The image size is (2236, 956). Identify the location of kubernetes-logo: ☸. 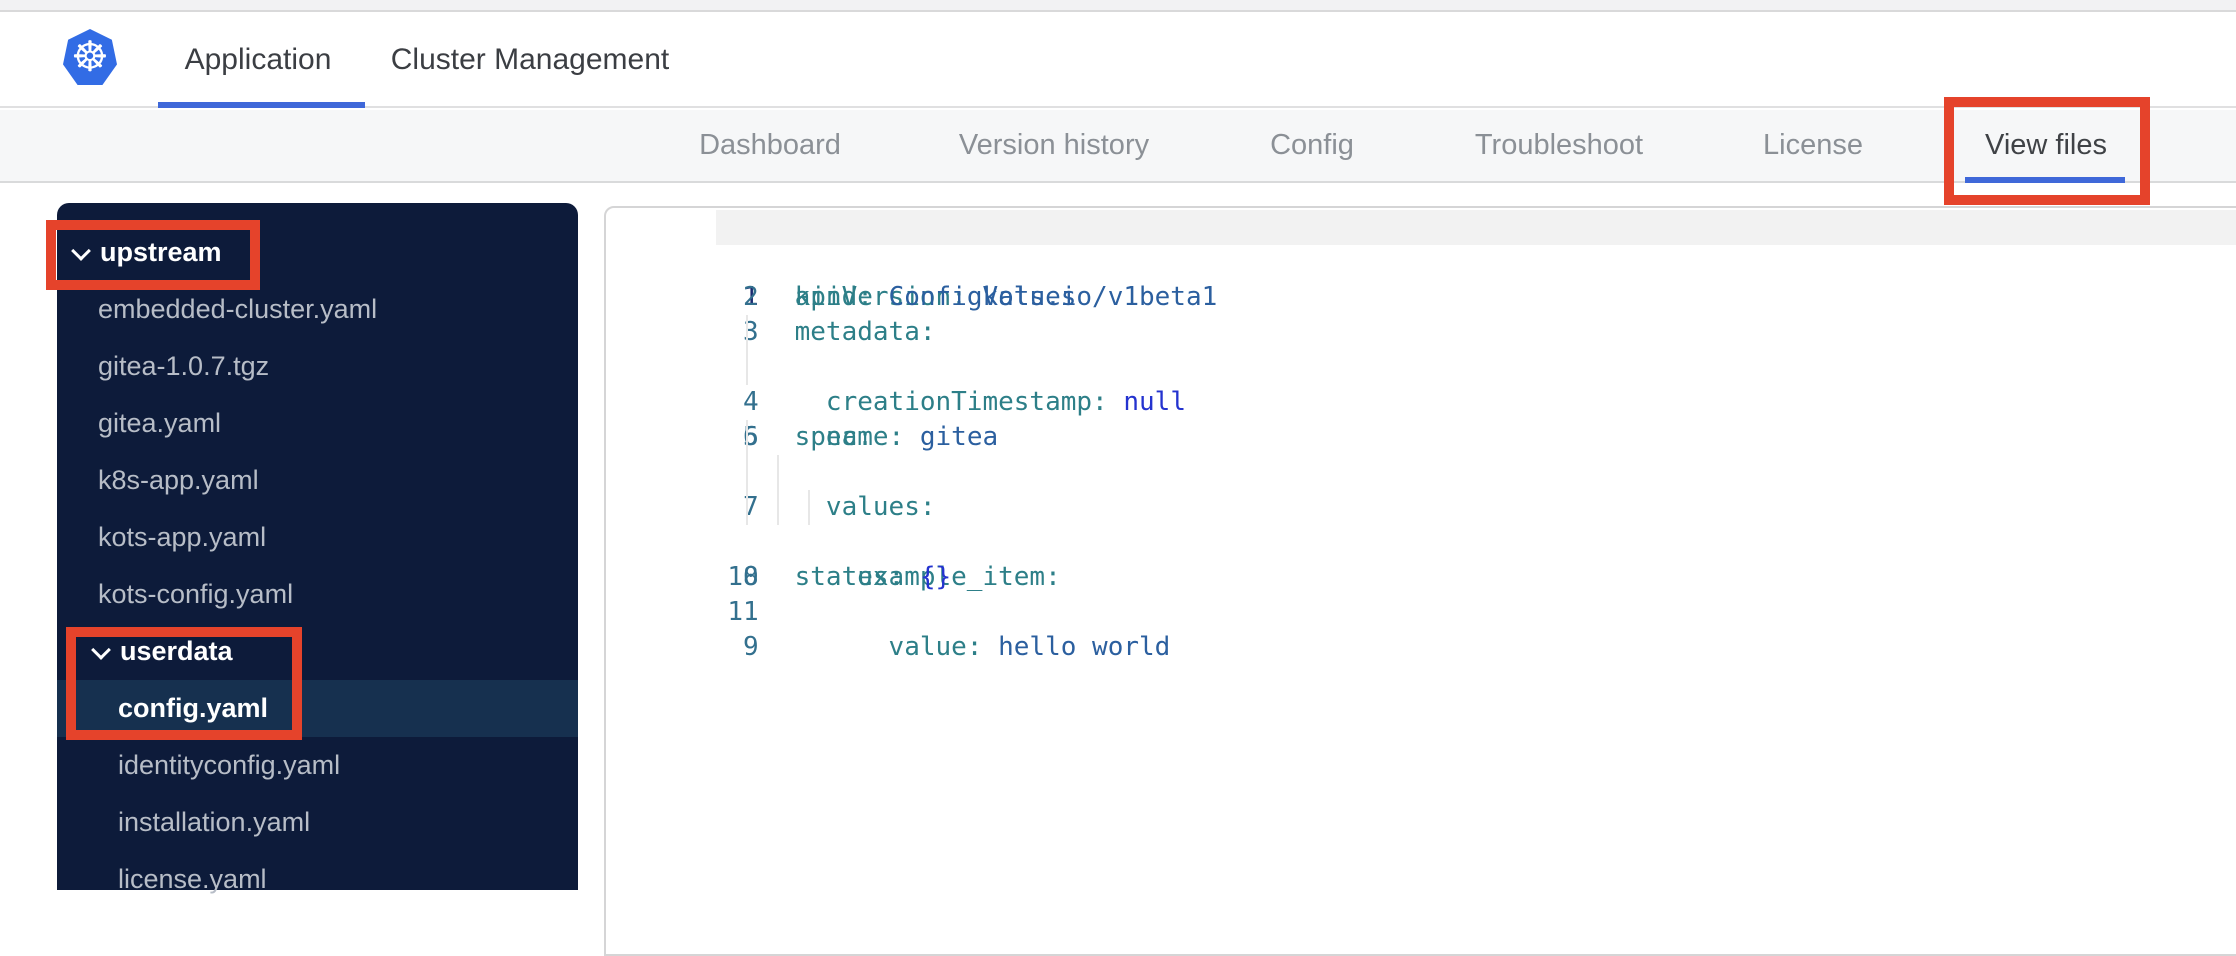
(90, 57).